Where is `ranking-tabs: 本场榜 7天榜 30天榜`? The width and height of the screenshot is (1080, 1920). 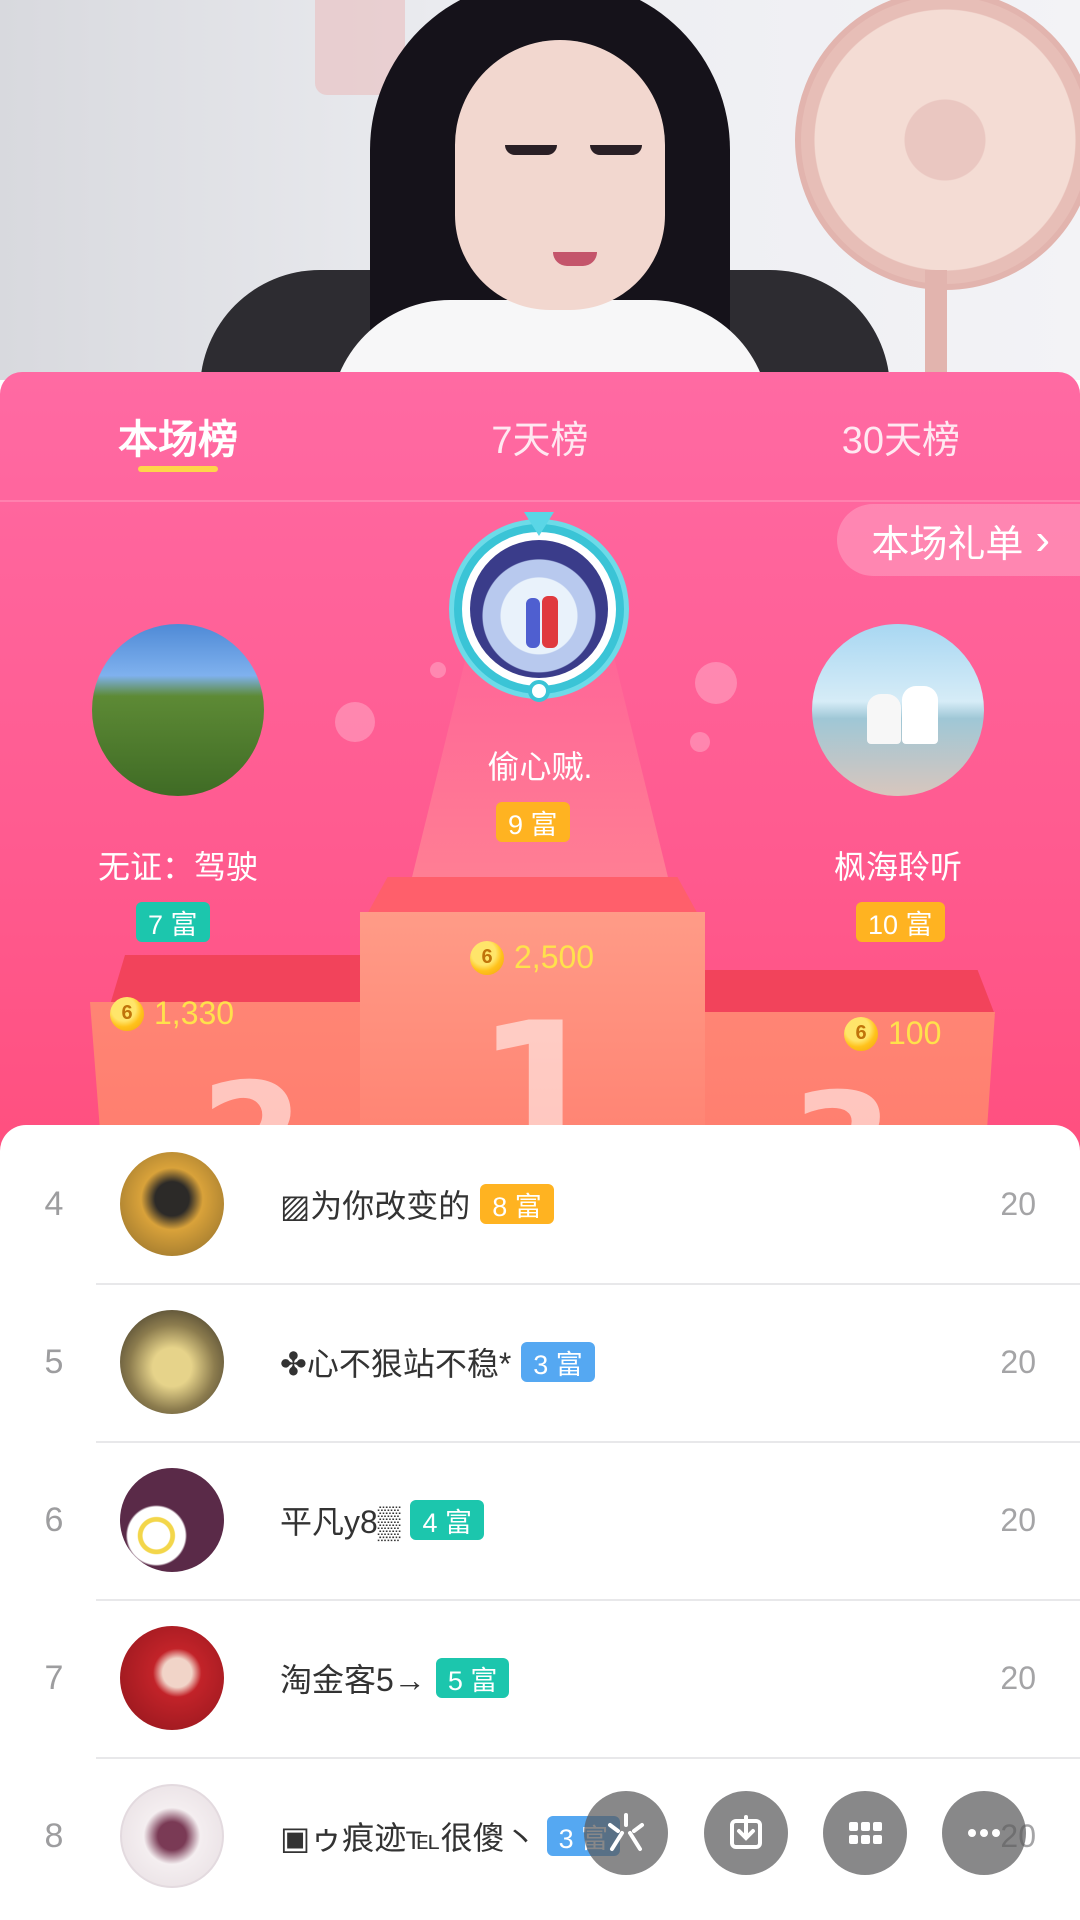 ranking-tabs: 本场榜 7天榜 30天榜 is located at coordinates (540, 436).